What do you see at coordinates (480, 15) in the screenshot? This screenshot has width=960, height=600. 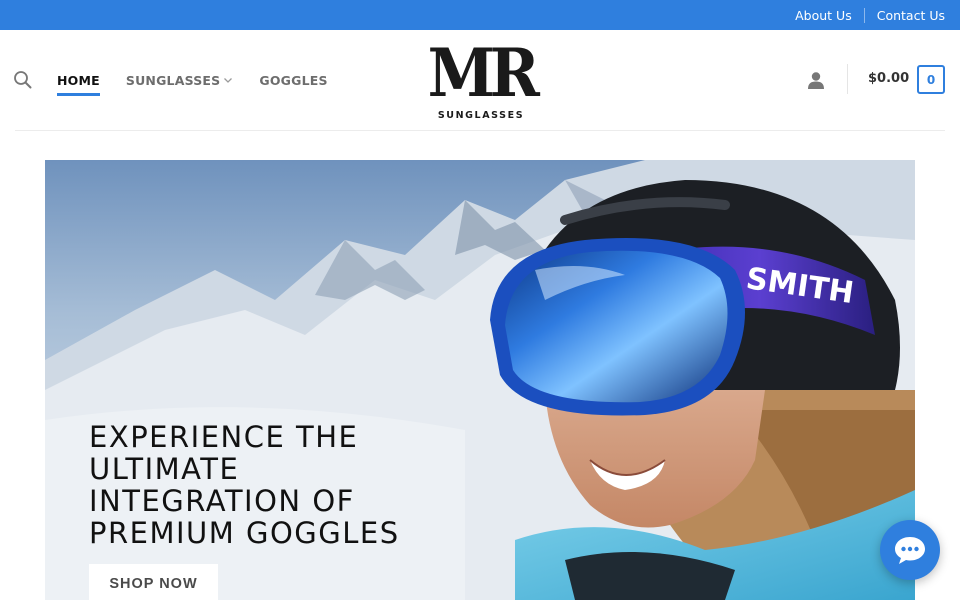 I see `top-bar: About Us Contact Us` at bounding box center [480, 15].